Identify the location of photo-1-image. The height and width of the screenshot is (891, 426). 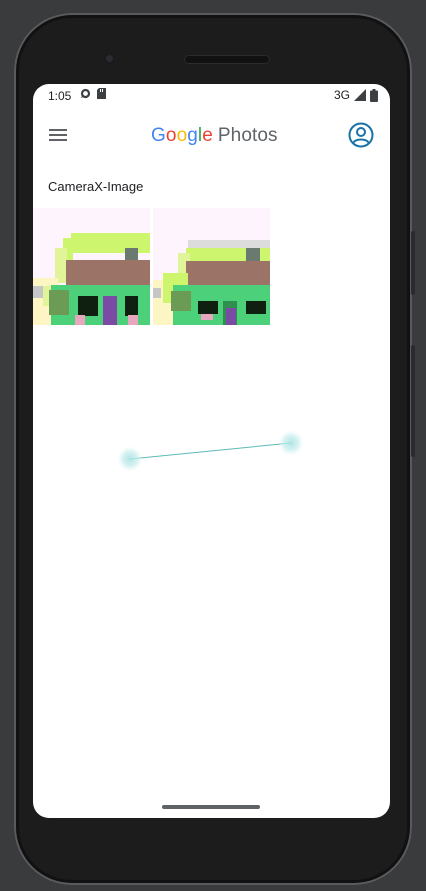
(91, 266).